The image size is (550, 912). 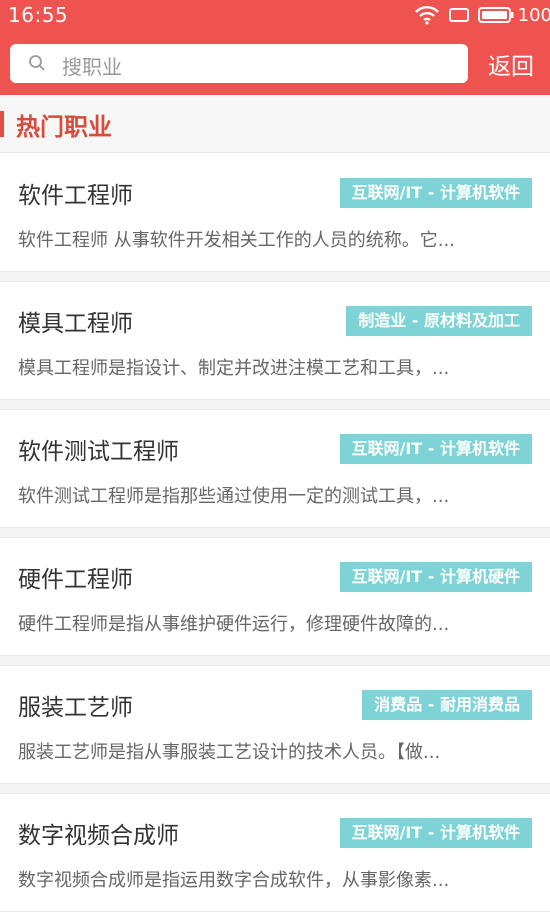 I want to click on career-name: 服装工艺师, so click(x=75, y=708).